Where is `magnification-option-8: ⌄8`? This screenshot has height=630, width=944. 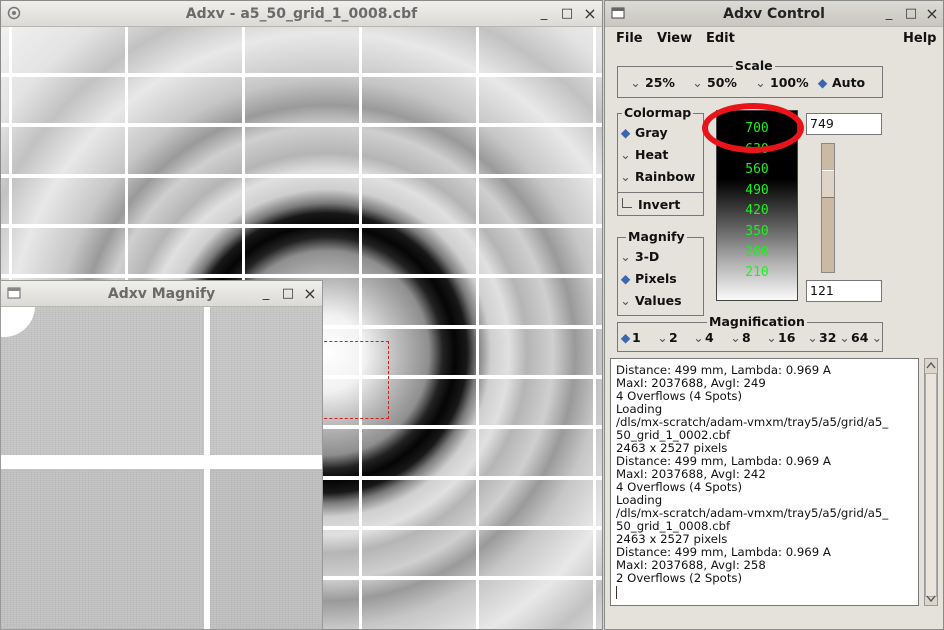 magnification-option-8: ⌄8 is located at coordinates (739, 337).